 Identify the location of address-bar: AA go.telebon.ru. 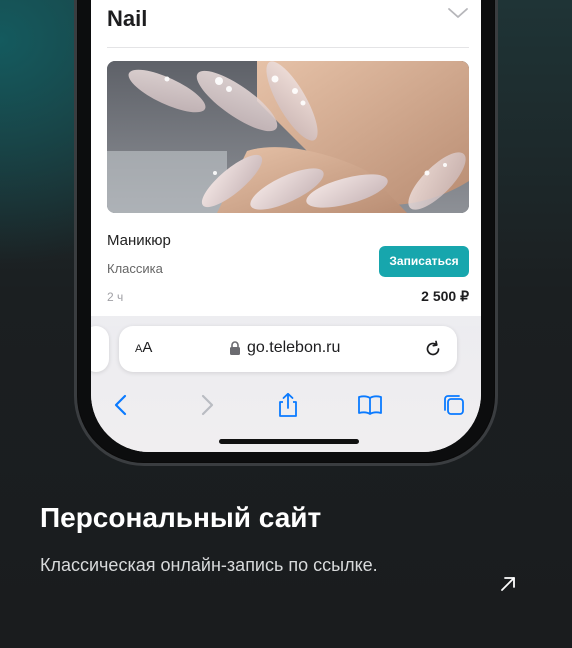
(288, 349).